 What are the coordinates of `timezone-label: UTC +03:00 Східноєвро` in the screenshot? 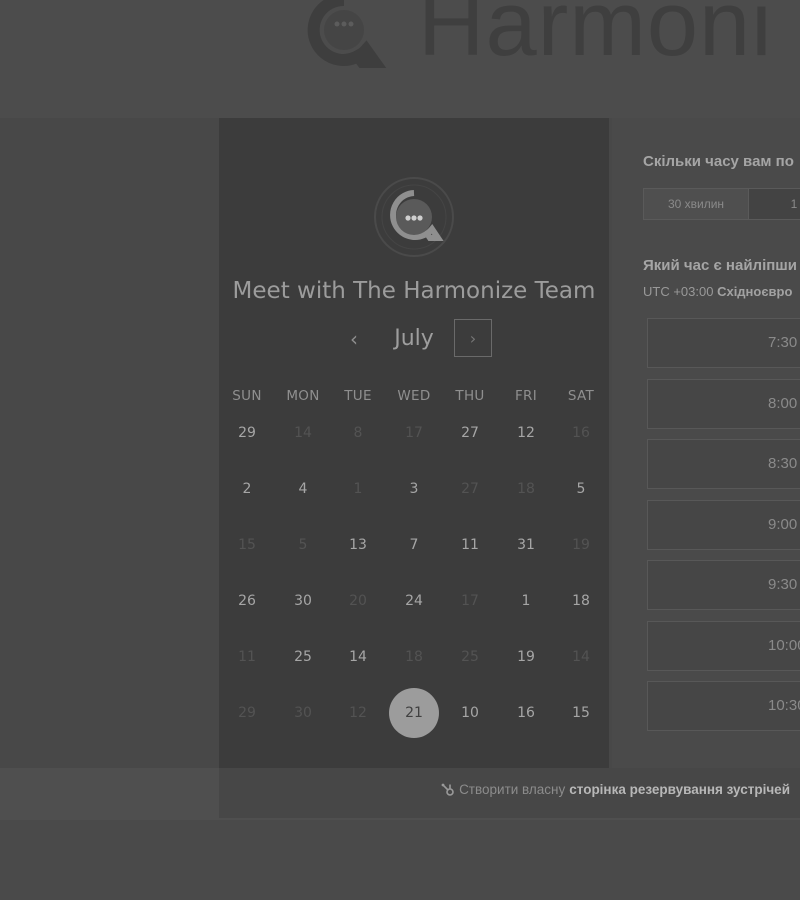 It's located at (717, 291).